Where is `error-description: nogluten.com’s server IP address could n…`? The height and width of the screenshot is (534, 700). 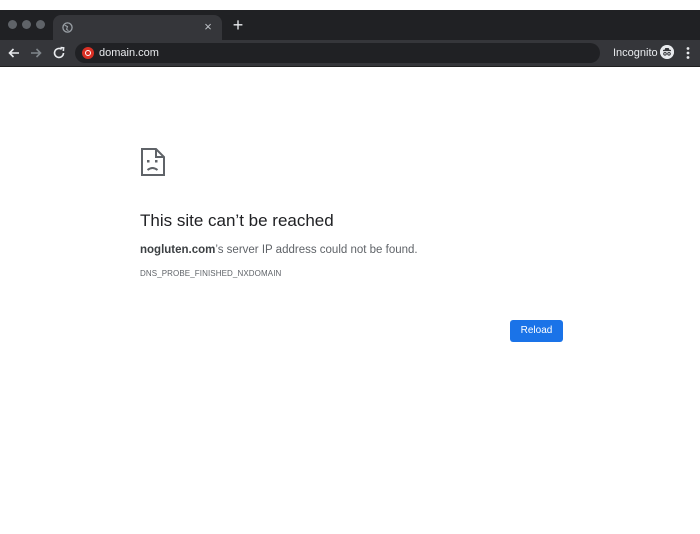
error-description: nogluten.com’s server IP address could n… is located at coordinates (279, 250).